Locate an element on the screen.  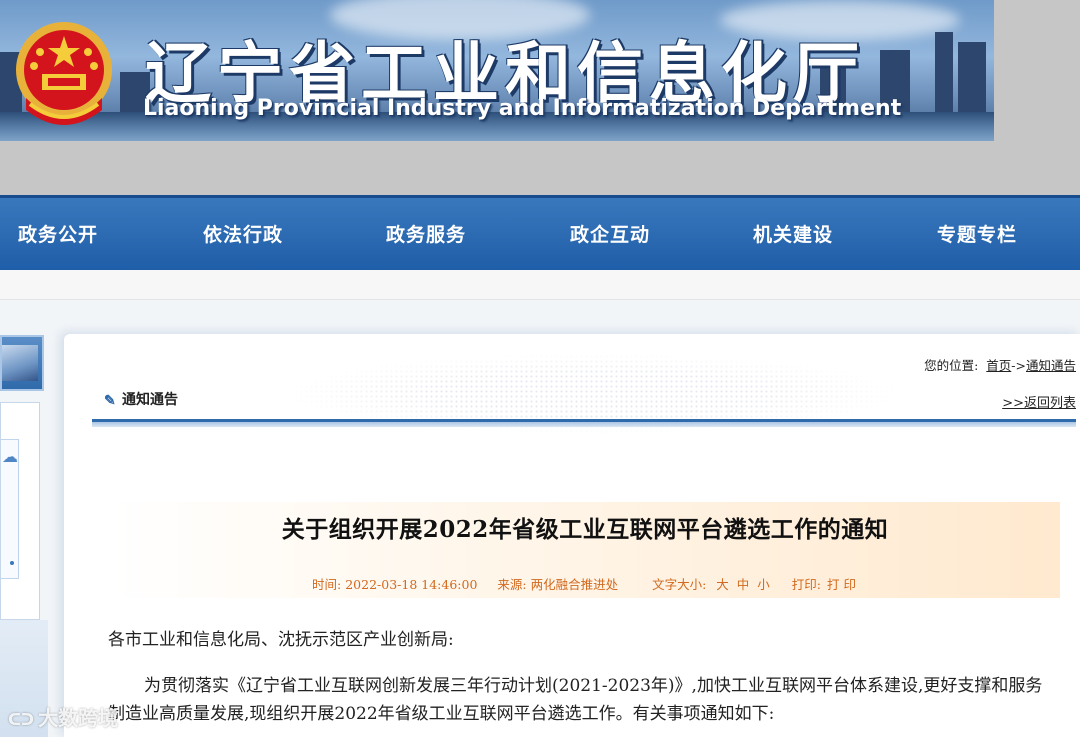
nav-item-zhengwu-fuwu: 政务服务 is located at coordinates (426, 233).